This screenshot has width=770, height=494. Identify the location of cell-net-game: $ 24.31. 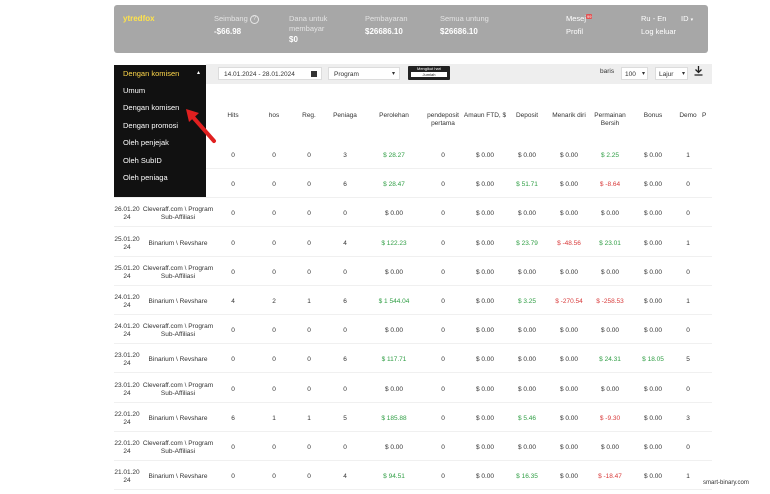
(610, 360).